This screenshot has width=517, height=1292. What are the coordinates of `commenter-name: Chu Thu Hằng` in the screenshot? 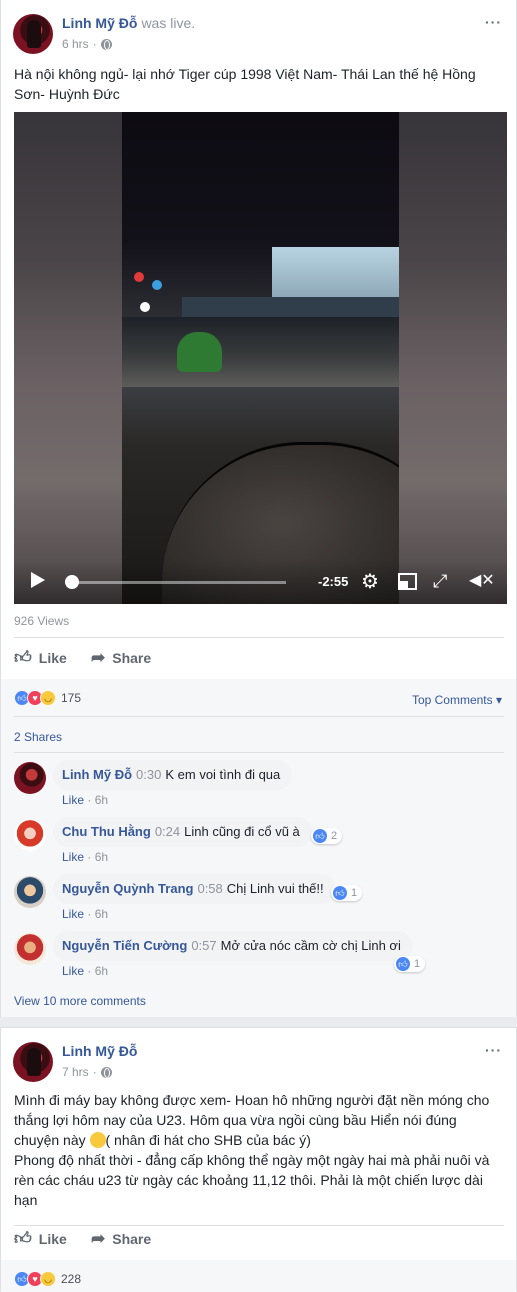 It's located at (106, 831).